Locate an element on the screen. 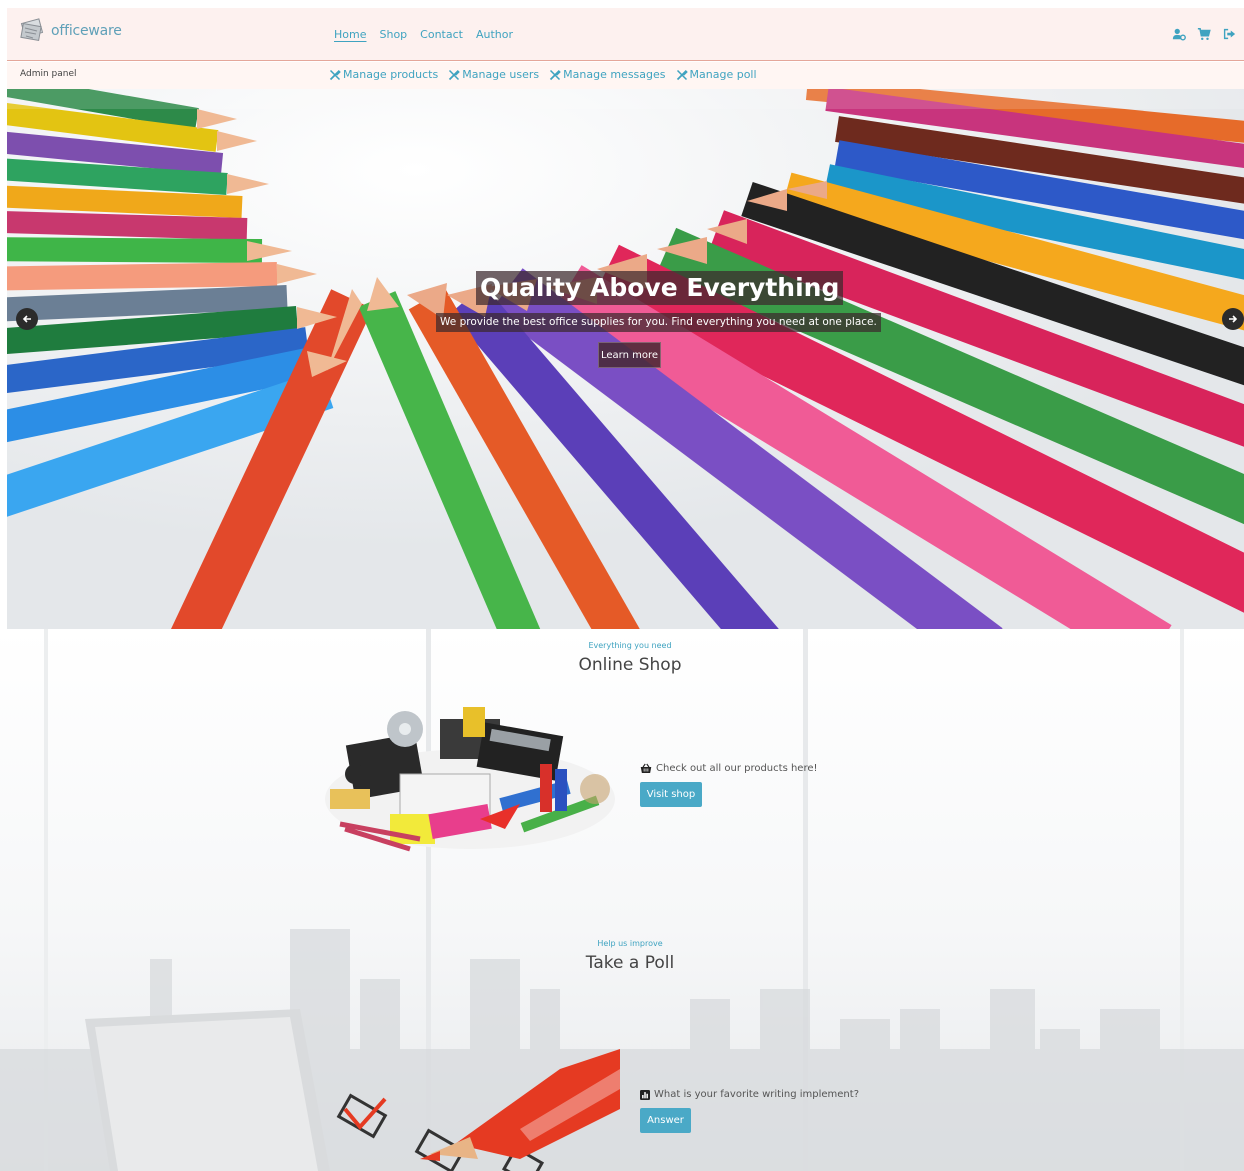 This screenshot has height=1171, width=1244. cart-icon is located at coordinates (1204, 34).